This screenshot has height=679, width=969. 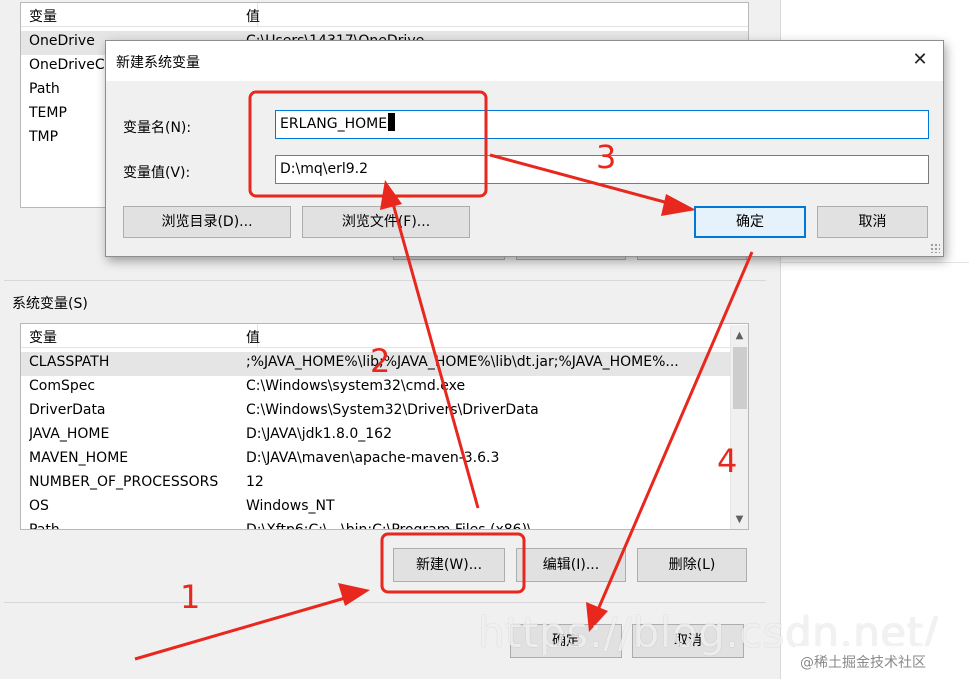 What do you see at coordinates (190, 597) in the screenshot?
I see `step-number-1: 1` at bounding box center [190, 597].